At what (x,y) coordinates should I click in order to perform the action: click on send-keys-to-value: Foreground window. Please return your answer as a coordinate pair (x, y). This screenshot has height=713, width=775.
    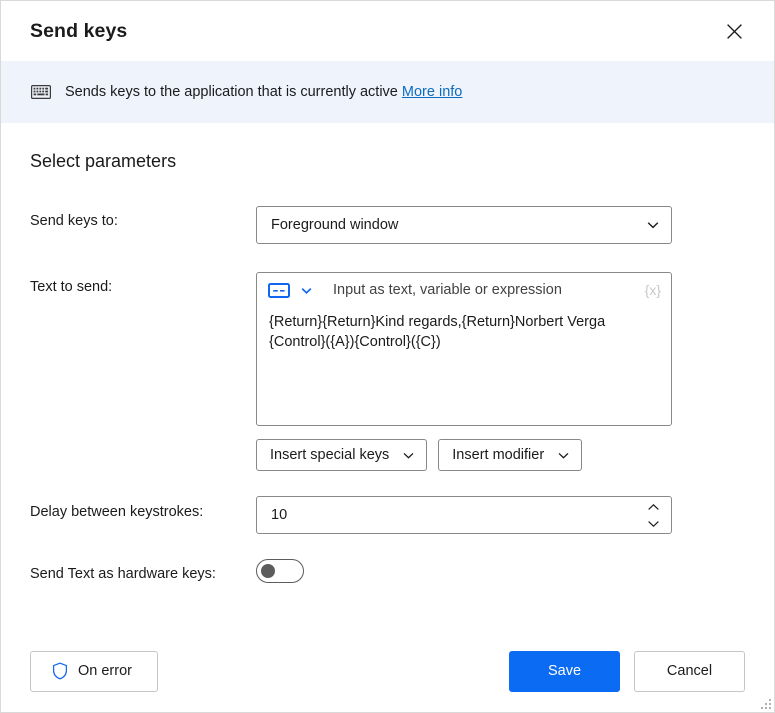
    Looking at the image, I should click on (335, 225).